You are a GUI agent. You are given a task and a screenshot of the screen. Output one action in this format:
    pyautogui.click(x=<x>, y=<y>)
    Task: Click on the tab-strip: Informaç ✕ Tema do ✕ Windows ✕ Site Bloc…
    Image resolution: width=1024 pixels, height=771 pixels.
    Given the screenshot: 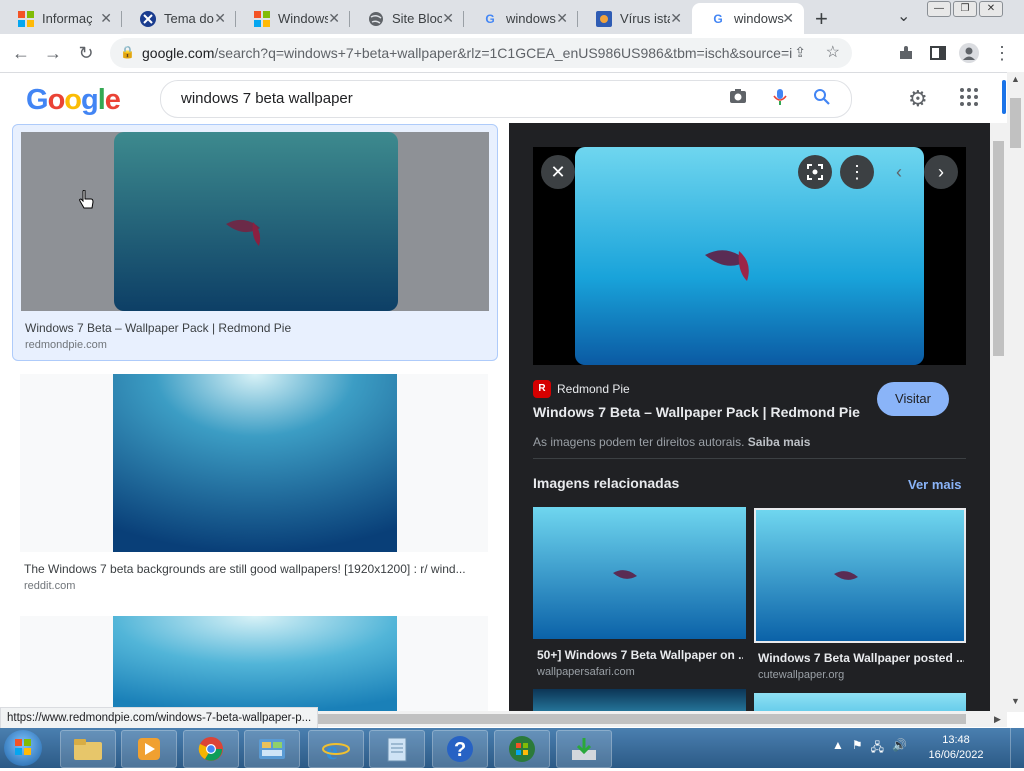 What is the action you would take?
    pyautogui.click(x=512, y=17)
    